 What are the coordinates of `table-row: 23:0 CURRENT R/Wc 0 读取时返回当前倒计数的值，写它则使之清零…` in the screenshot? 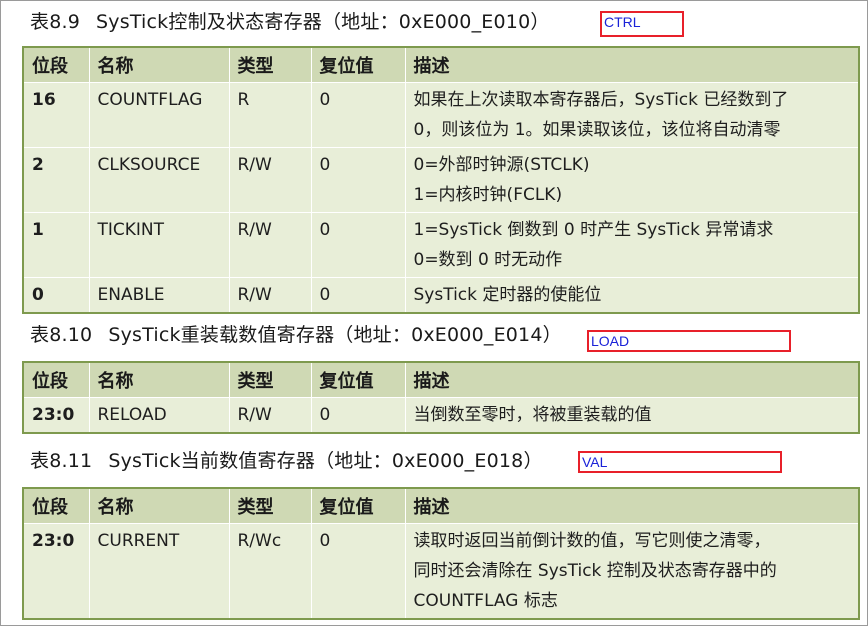 It's located at (441, 571).